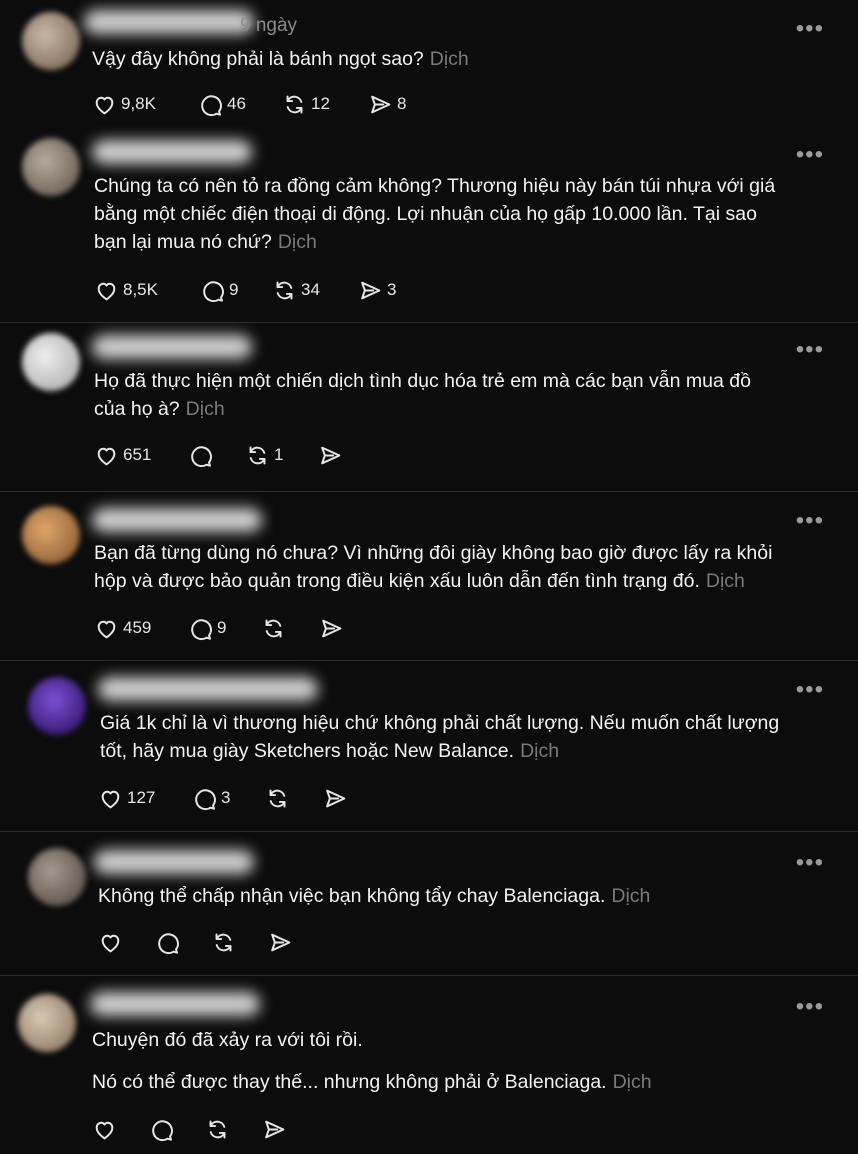 The image size is (858, 1154). Describe the element at coordinates (269, 25) in the screenshot. I see `post-time: 9 ngày` at that location.